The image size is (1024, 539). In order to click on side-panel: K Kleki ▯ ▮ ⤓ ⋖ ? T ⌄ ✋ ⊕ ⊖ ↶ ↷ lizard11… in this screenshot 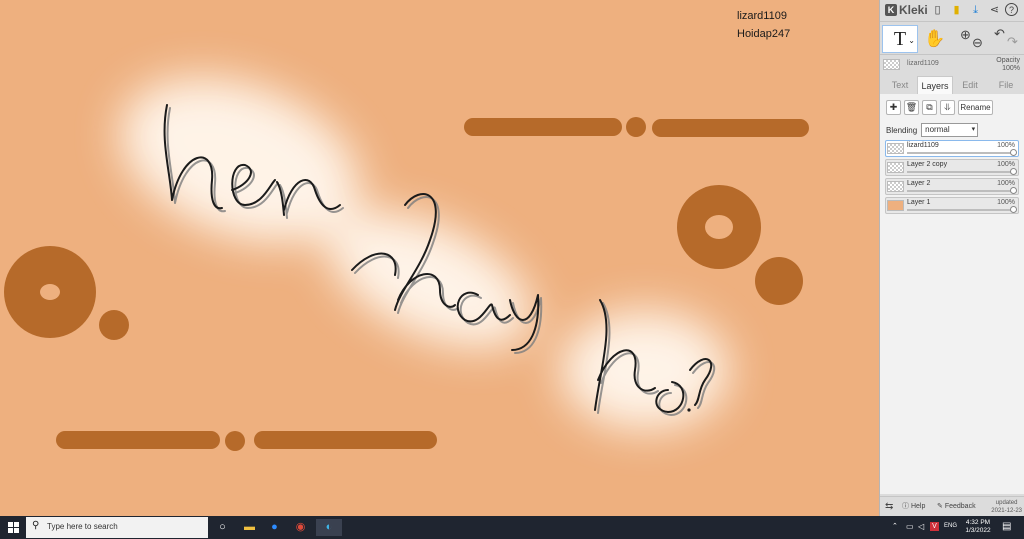, I will do `click(951, 258)`.